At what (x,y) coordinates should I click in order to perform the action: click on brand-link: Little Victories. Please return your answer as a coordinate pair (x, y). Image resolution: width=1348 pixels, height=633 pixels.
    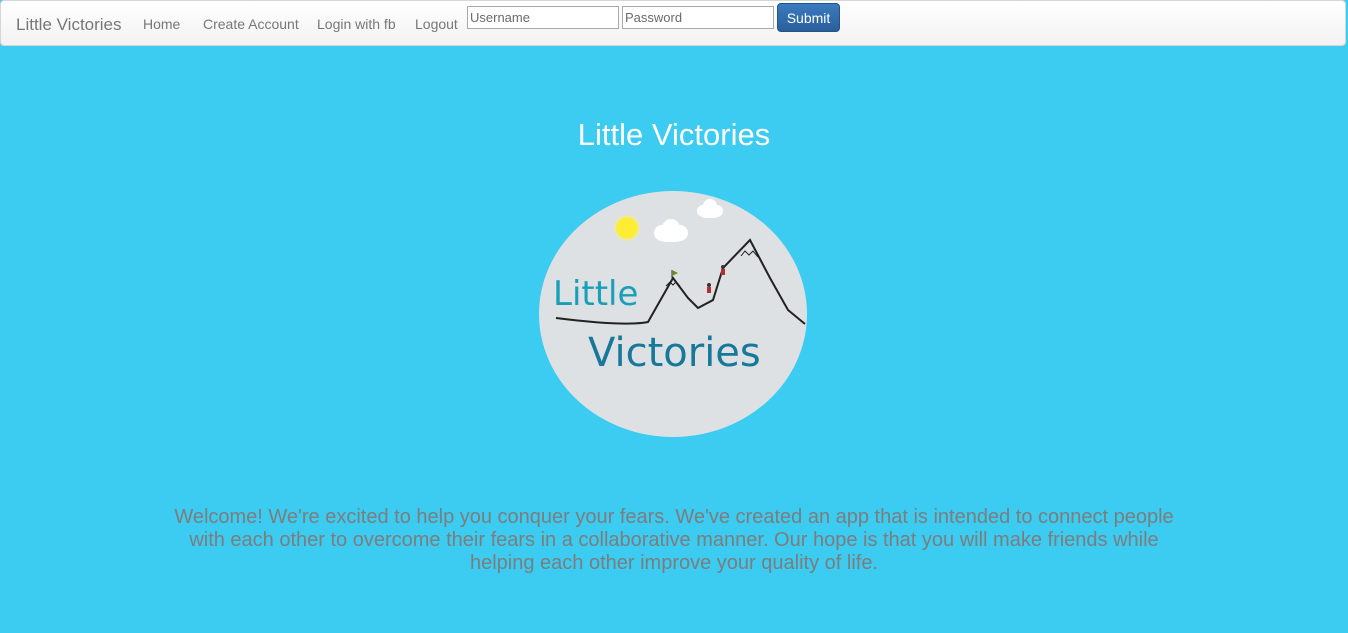
    Looking at the image, I should click on (69, 25).